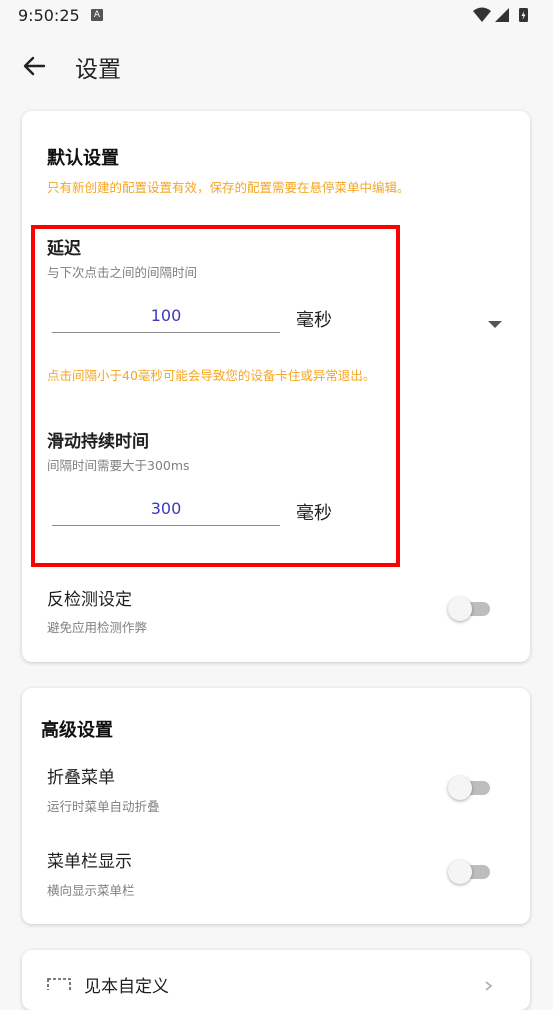 The image size is (553, 1010). Describe the element at coordinates (470, 788) in the screenshot. I see `collapse-menu-toggle` at that location.